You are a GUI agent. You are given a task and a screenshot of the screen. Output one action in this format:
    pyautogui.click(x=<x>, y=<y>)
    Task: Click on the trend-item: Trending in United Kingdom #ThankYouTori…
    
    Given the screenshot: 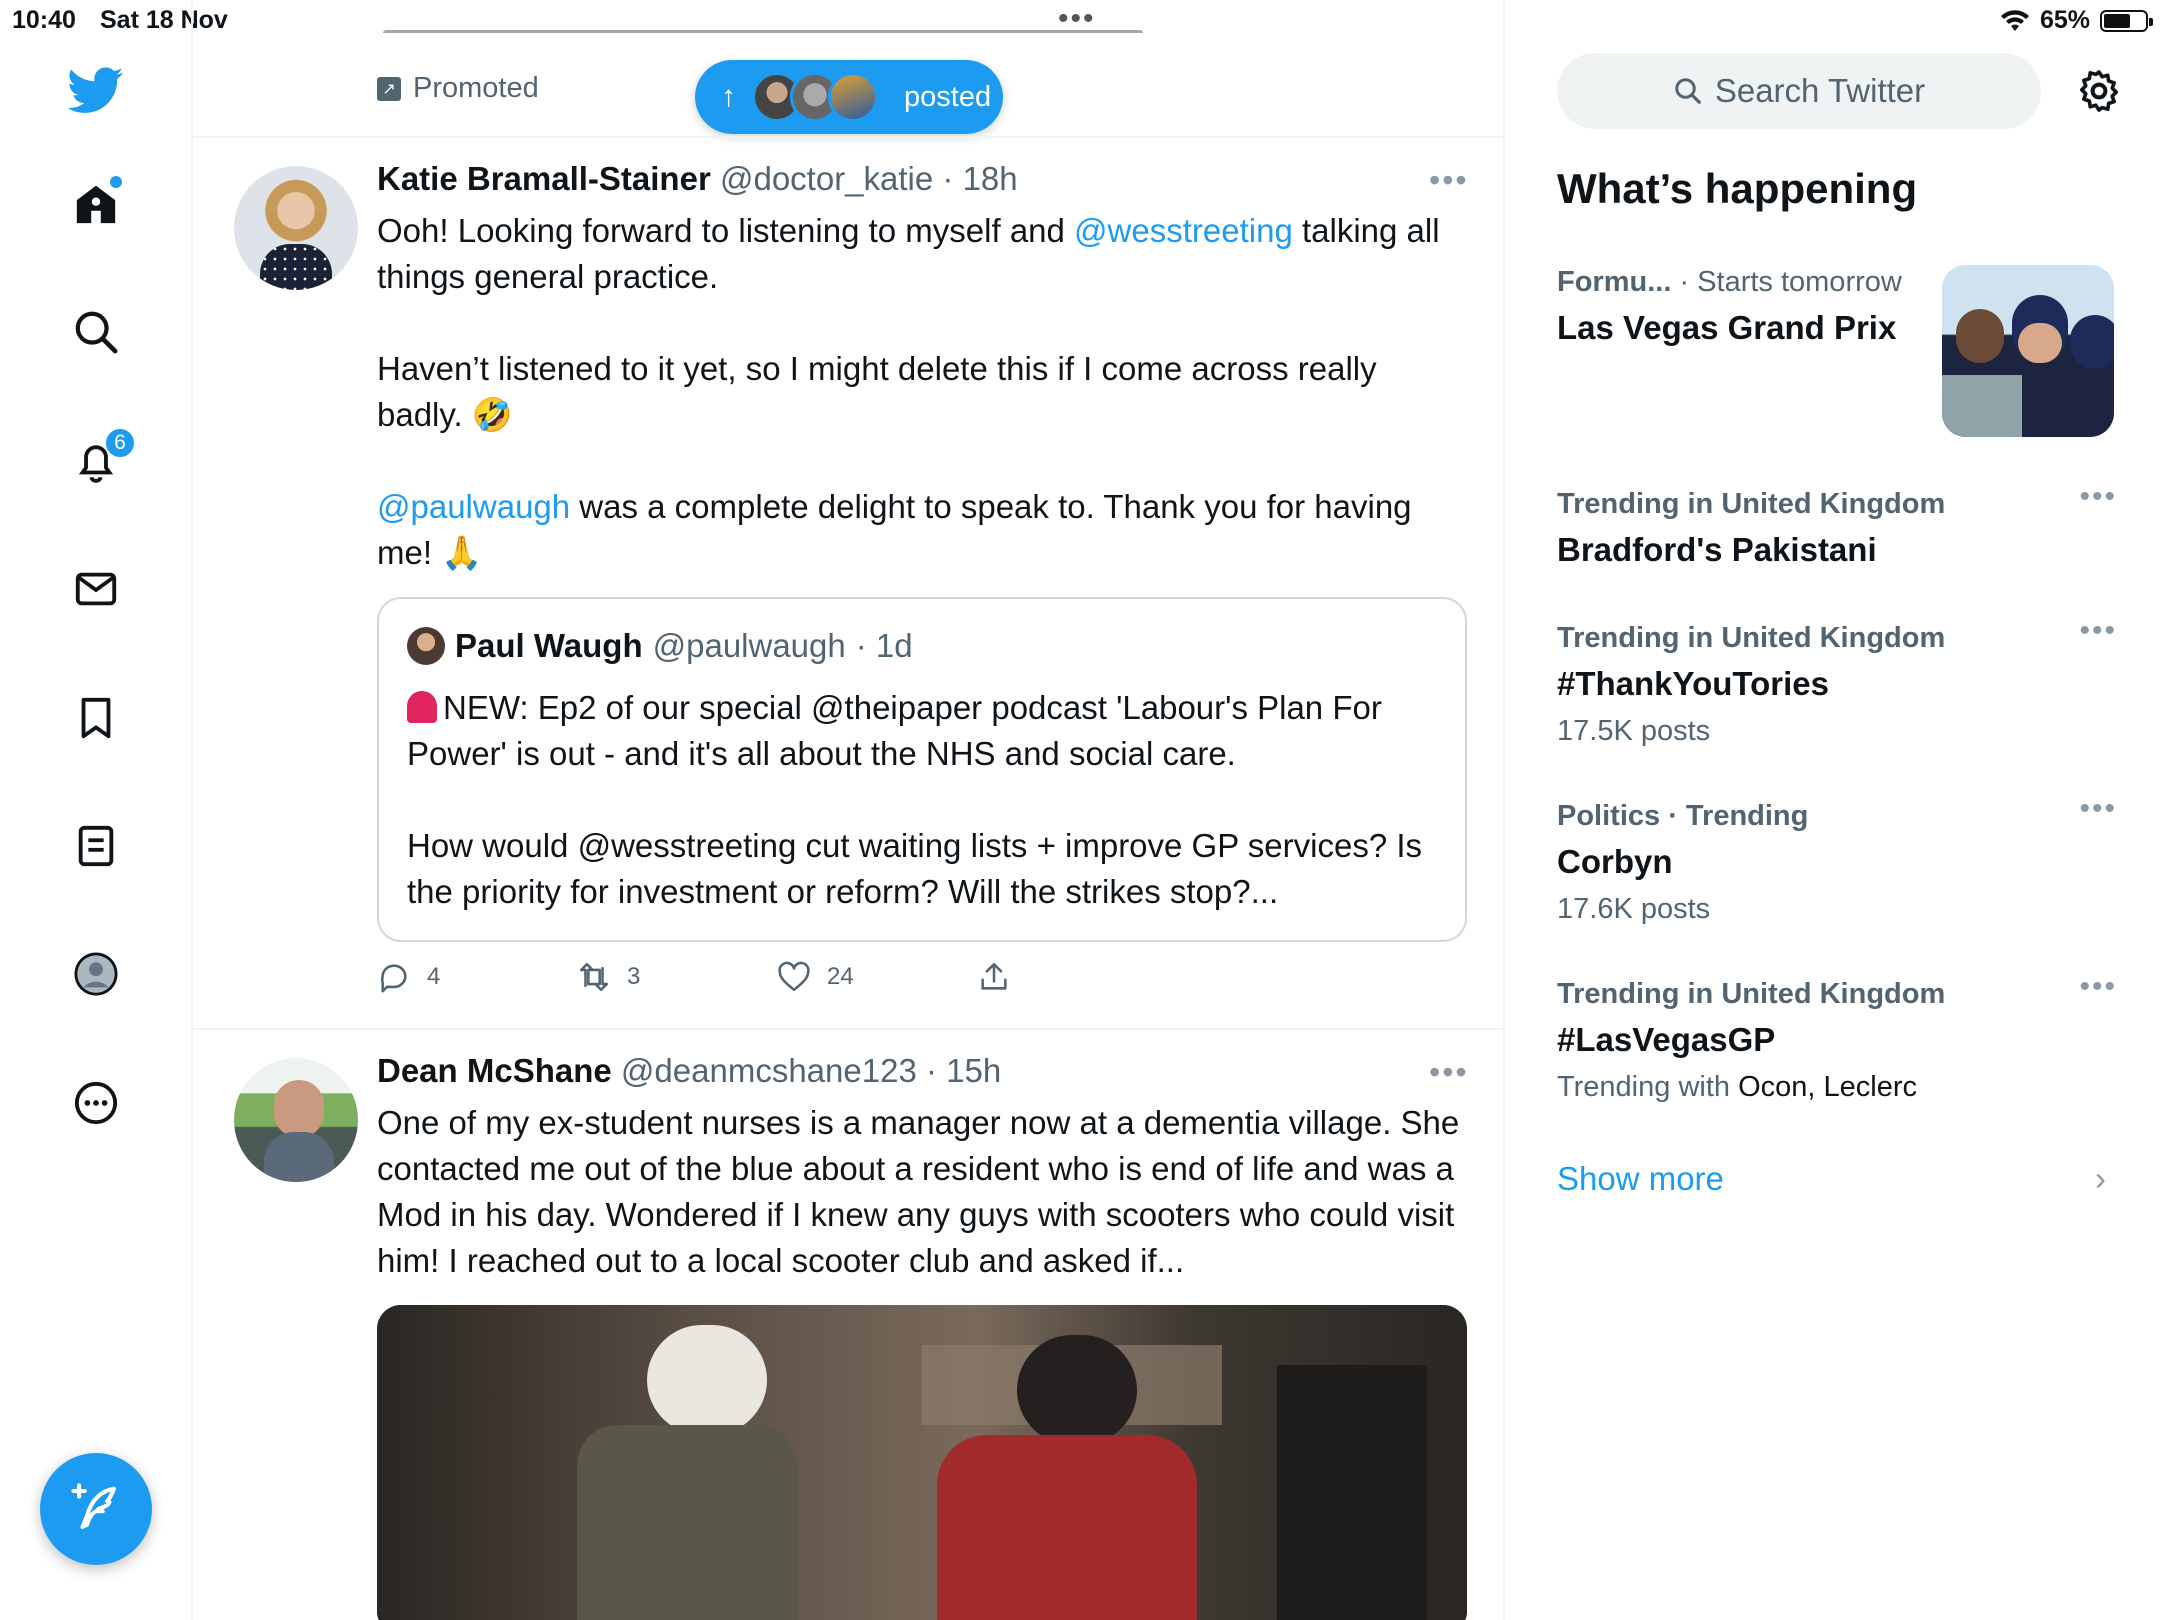 What is the action you would take?
    pyautogui.click(x=1837, y=681)
    